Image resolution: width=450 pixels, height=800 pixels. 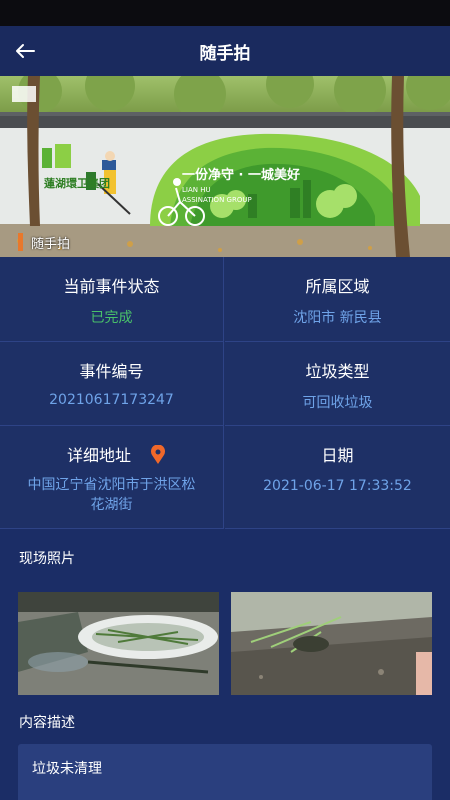 What do you see at coordinates (112, 384) in the screenshot?
I see `event-no-cell: 事件编号 20210617173247` at bounding box center [112, 384].